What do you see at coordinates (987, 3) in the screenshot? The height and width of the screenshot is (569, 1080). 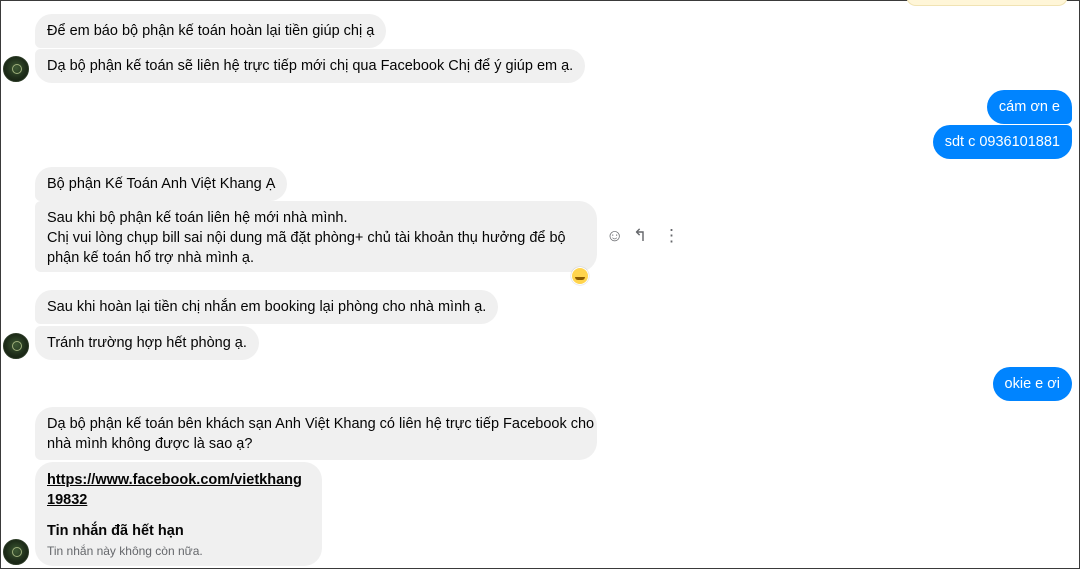 I see `previous-message-edge` at bounding box center [987, 3].